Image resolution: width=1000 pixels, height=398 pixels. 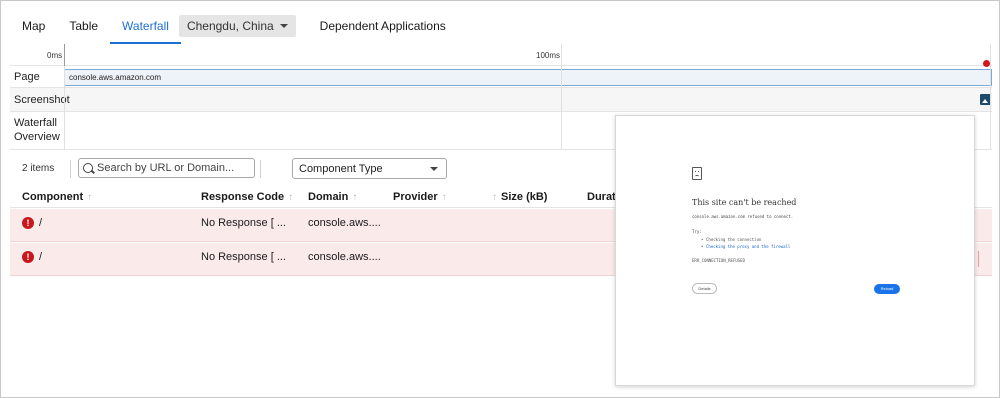 What do you see at coordinates (744, 202) in the screenshot?
I see `preview-error-title: This site can't be reached` at bounding box center [744, 202].